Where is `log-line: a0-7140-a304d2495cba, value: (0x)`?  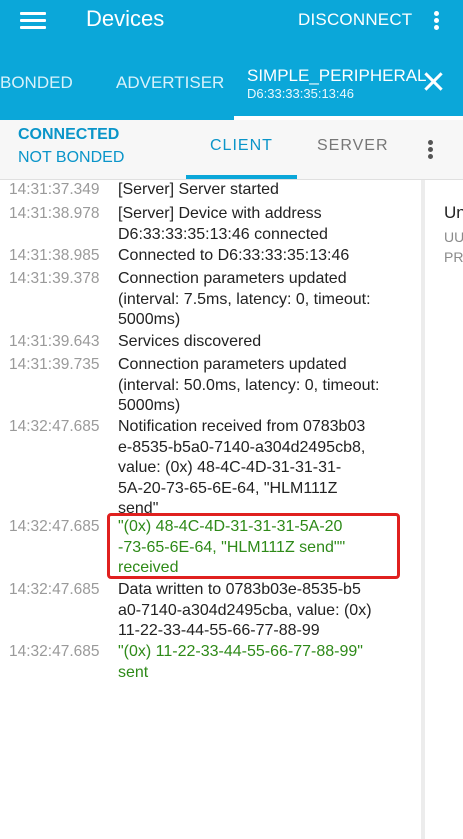 log-line: a0-7140-a304d2495cba, value: (0x) is located at coordinates (245, 610).